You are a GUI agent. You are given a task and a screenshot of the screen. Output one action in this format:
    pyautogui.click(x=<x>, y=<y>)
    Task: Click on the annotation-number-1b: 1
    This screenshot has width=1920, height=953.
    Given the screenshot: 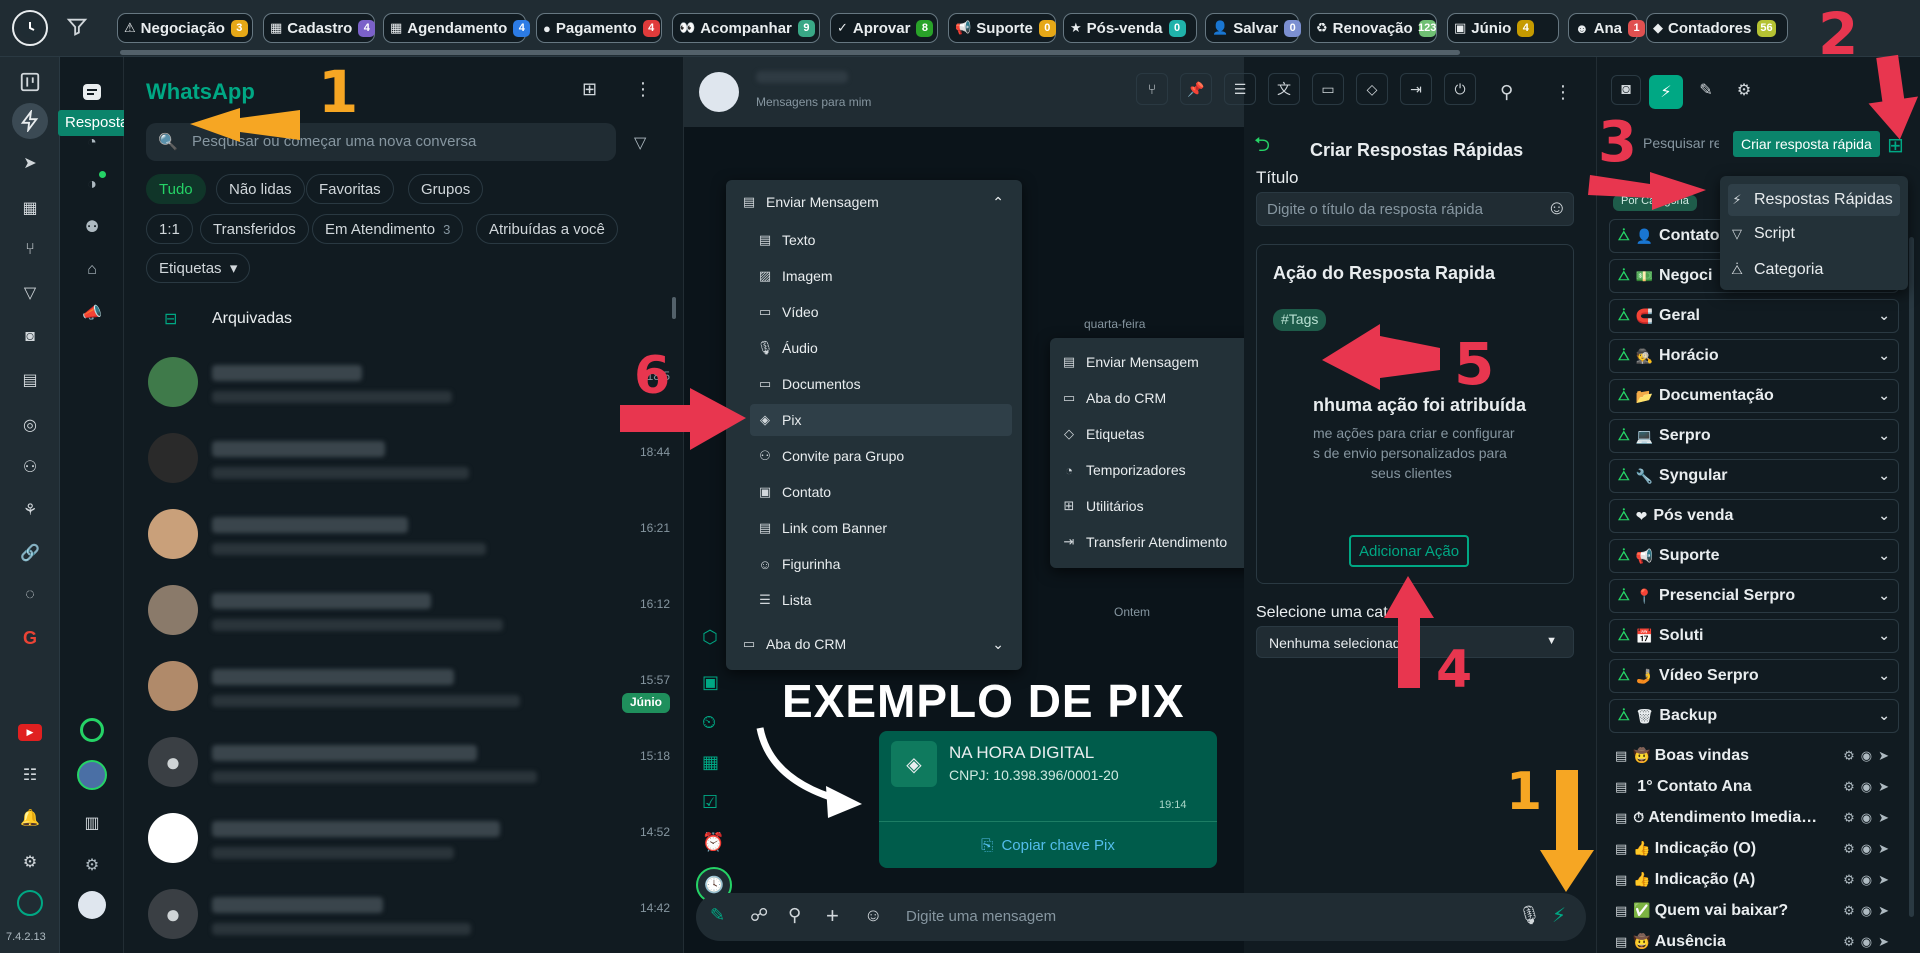 What is the action you would take?
    pyautogui.click(x=1524, y=792)
    